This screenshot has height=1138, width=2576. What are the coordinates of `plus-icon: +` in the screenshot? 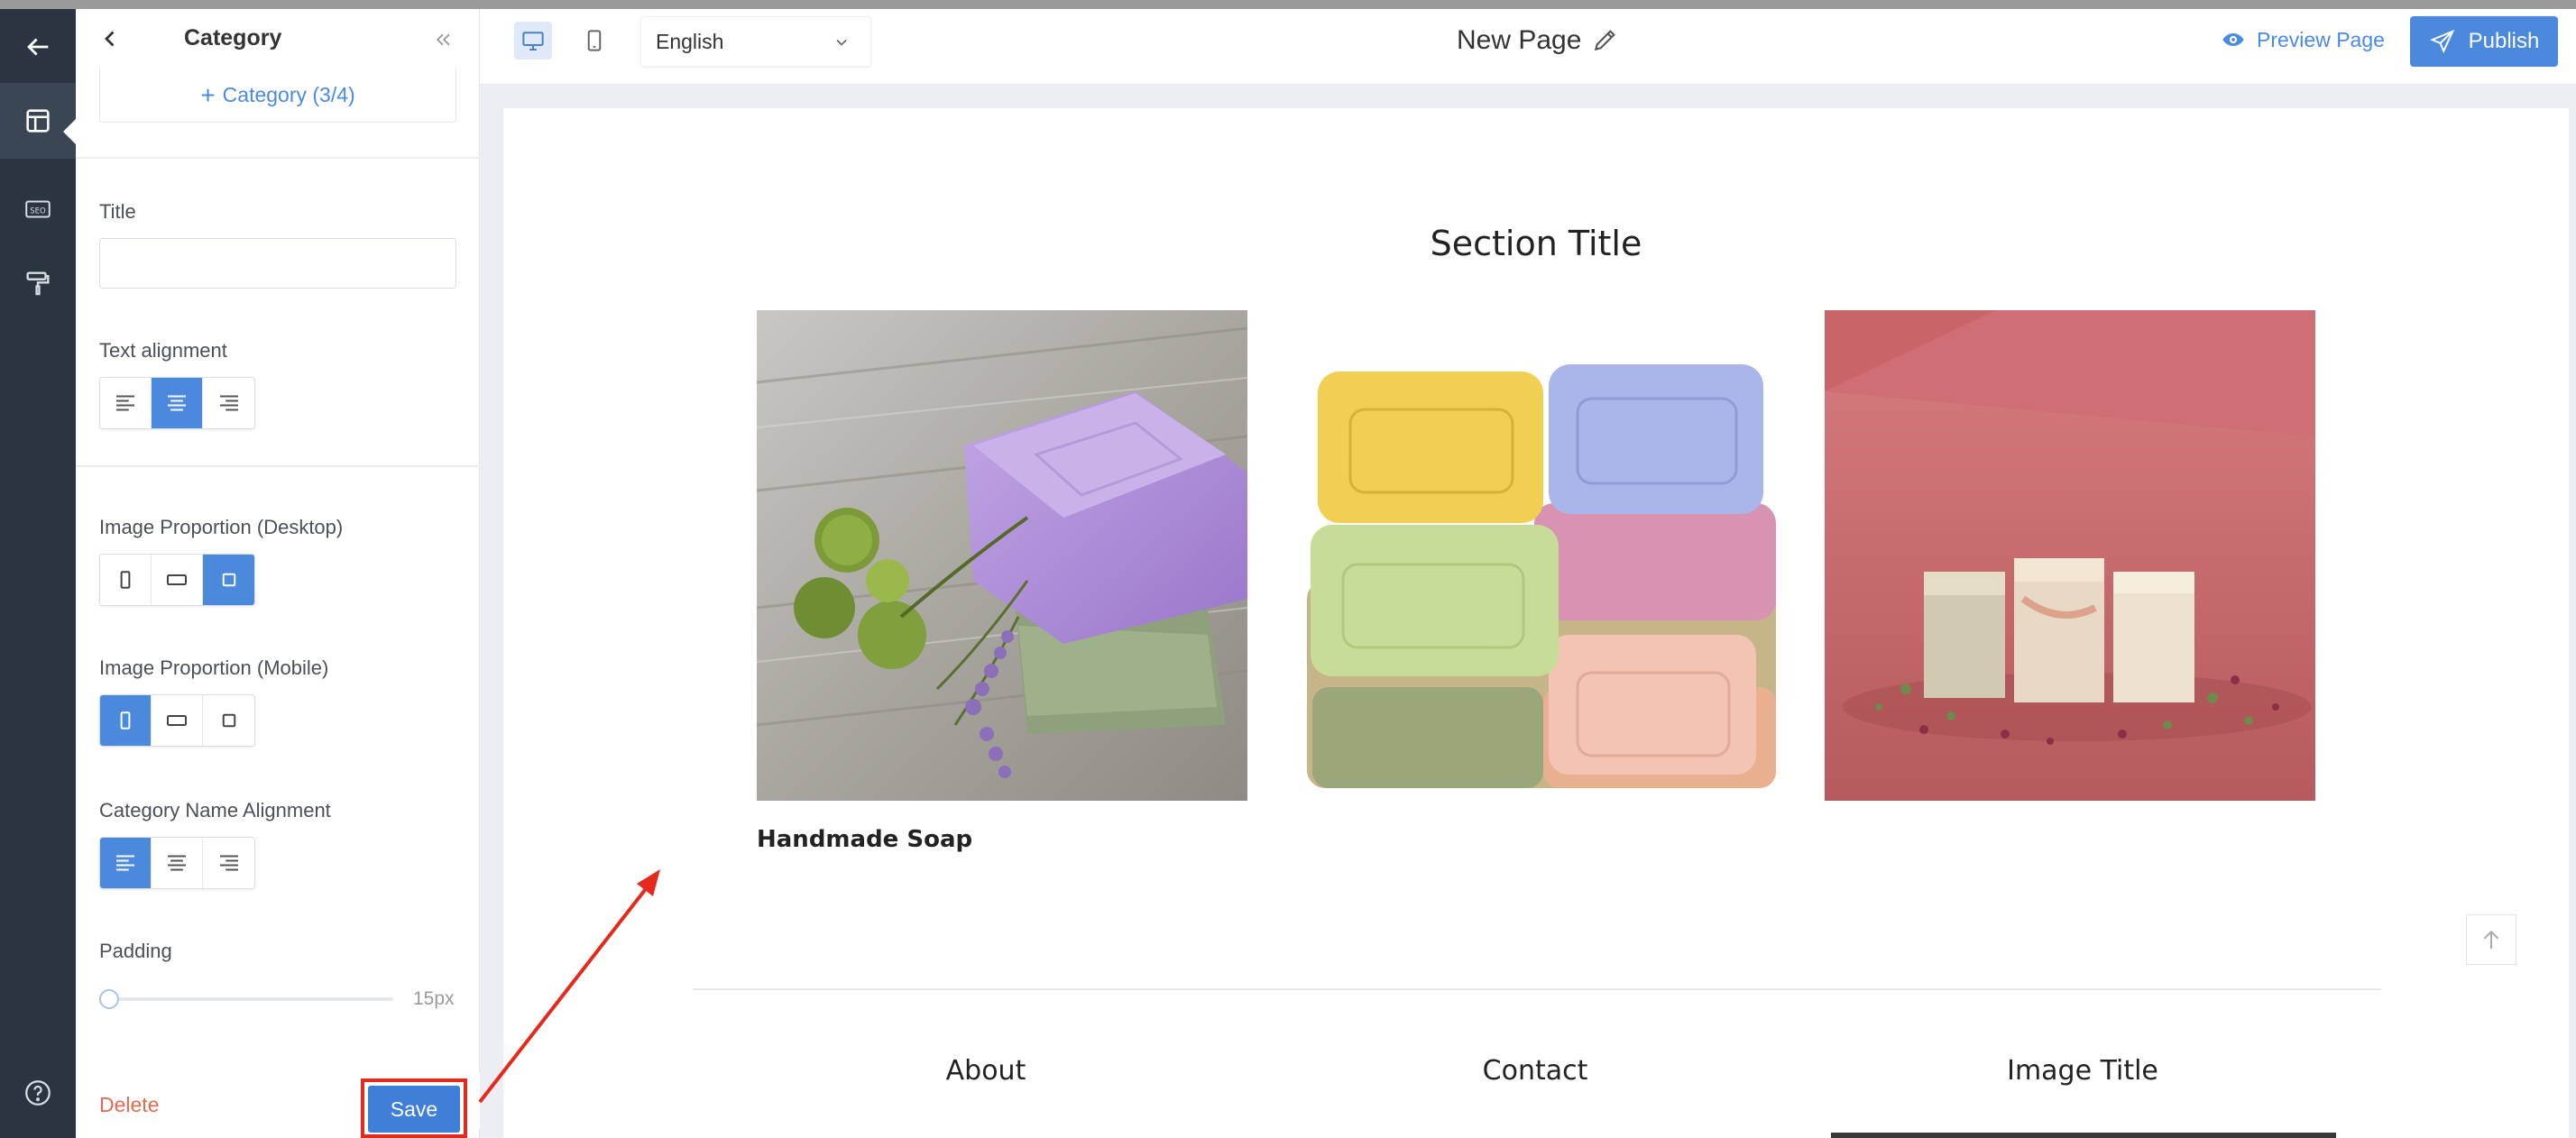 It's located at (208, 94).